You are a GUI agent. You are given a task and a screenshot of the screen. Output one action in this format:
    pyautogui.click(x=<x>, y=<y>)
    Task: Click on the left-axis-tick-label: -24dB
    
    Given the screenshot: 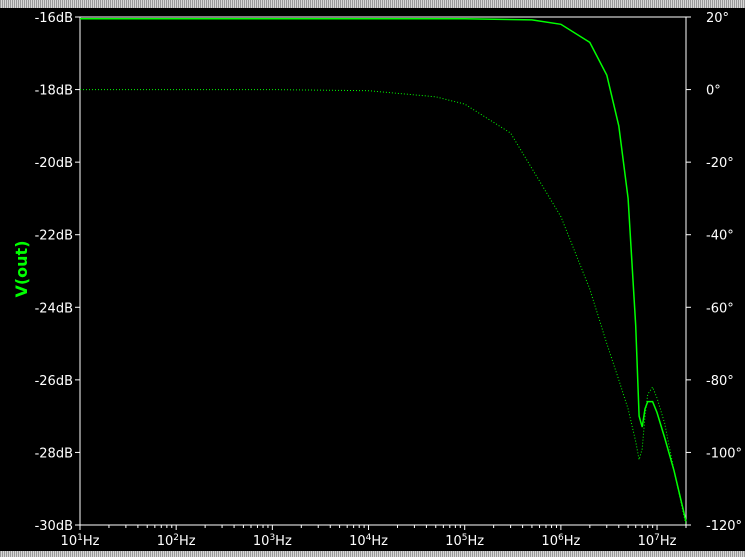 What is the action you would take?
    pyautogui.click(x=54, y=308)
    